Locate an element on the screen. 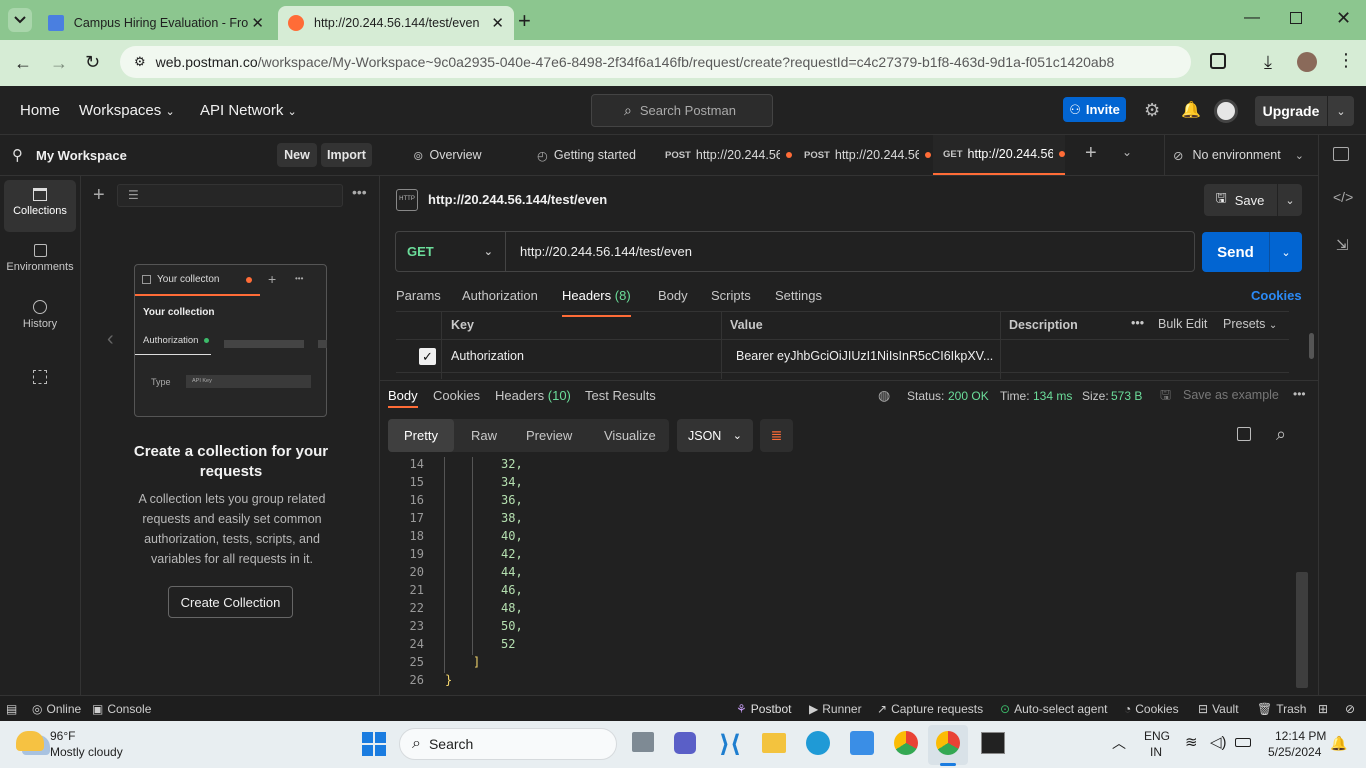 The height and width of the screenshot is (768, 1366). view-preview: Preview is located at coordinates (549, 435).